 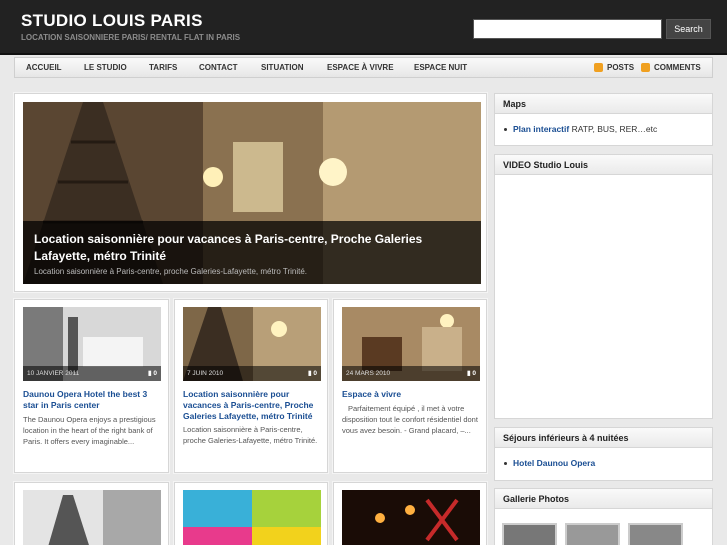 What do you see at coordinates (440, 67) in the screenshot?
I see `nav-espace-nuit: ESPACE NUIT` at bounding box center [440, 67].